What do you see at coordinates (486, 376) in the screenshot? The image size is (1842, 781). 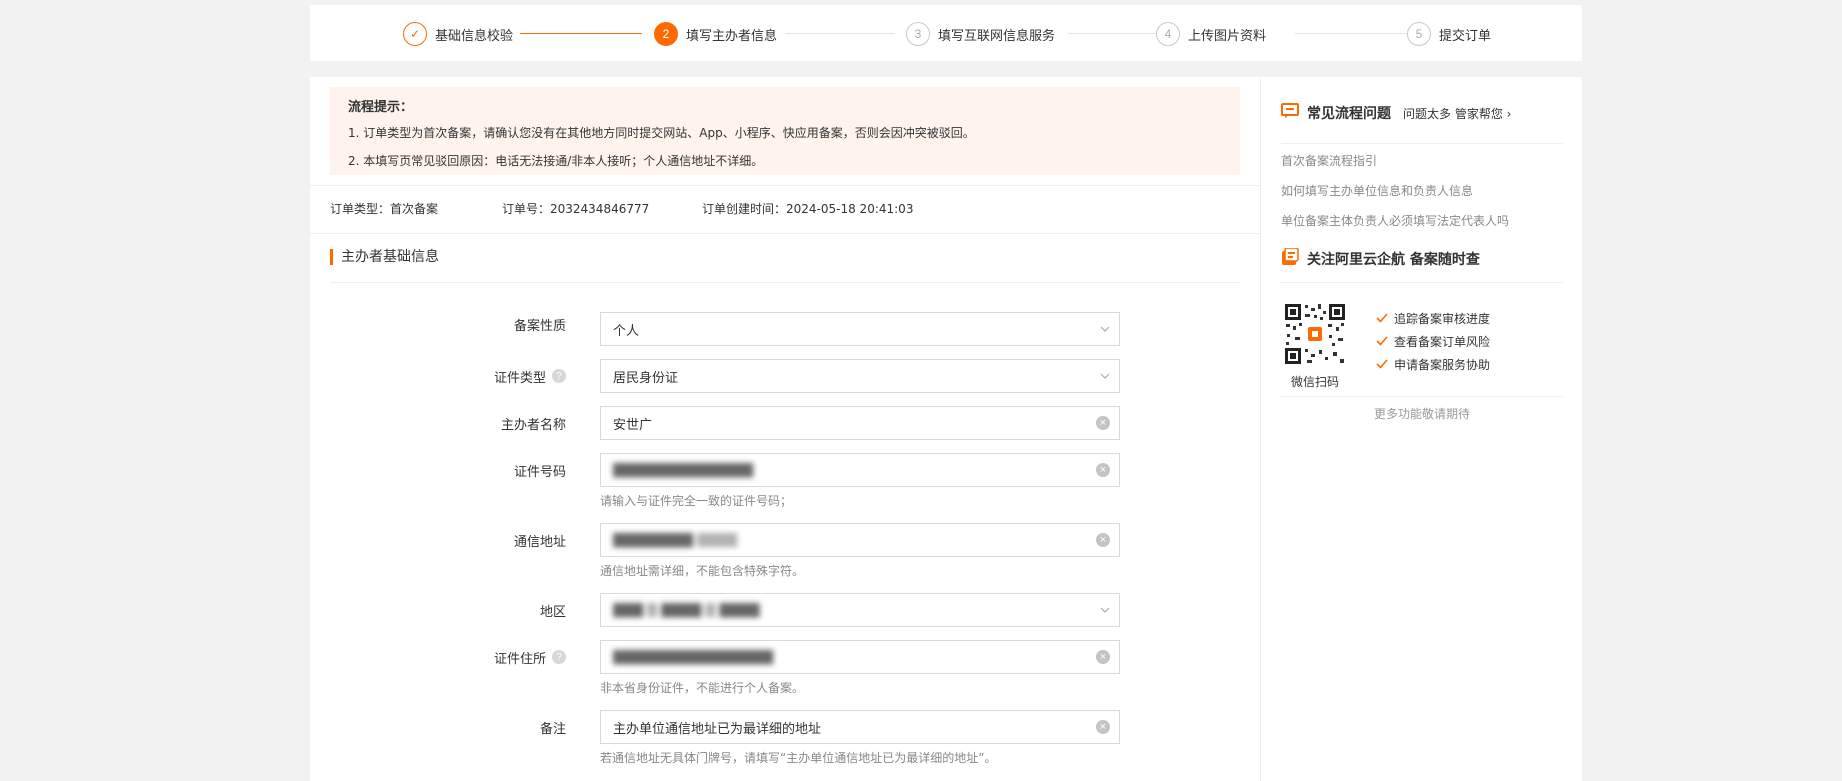 I see `cert-type-label: 证件类型 ?` at bounding box center [486, 376].